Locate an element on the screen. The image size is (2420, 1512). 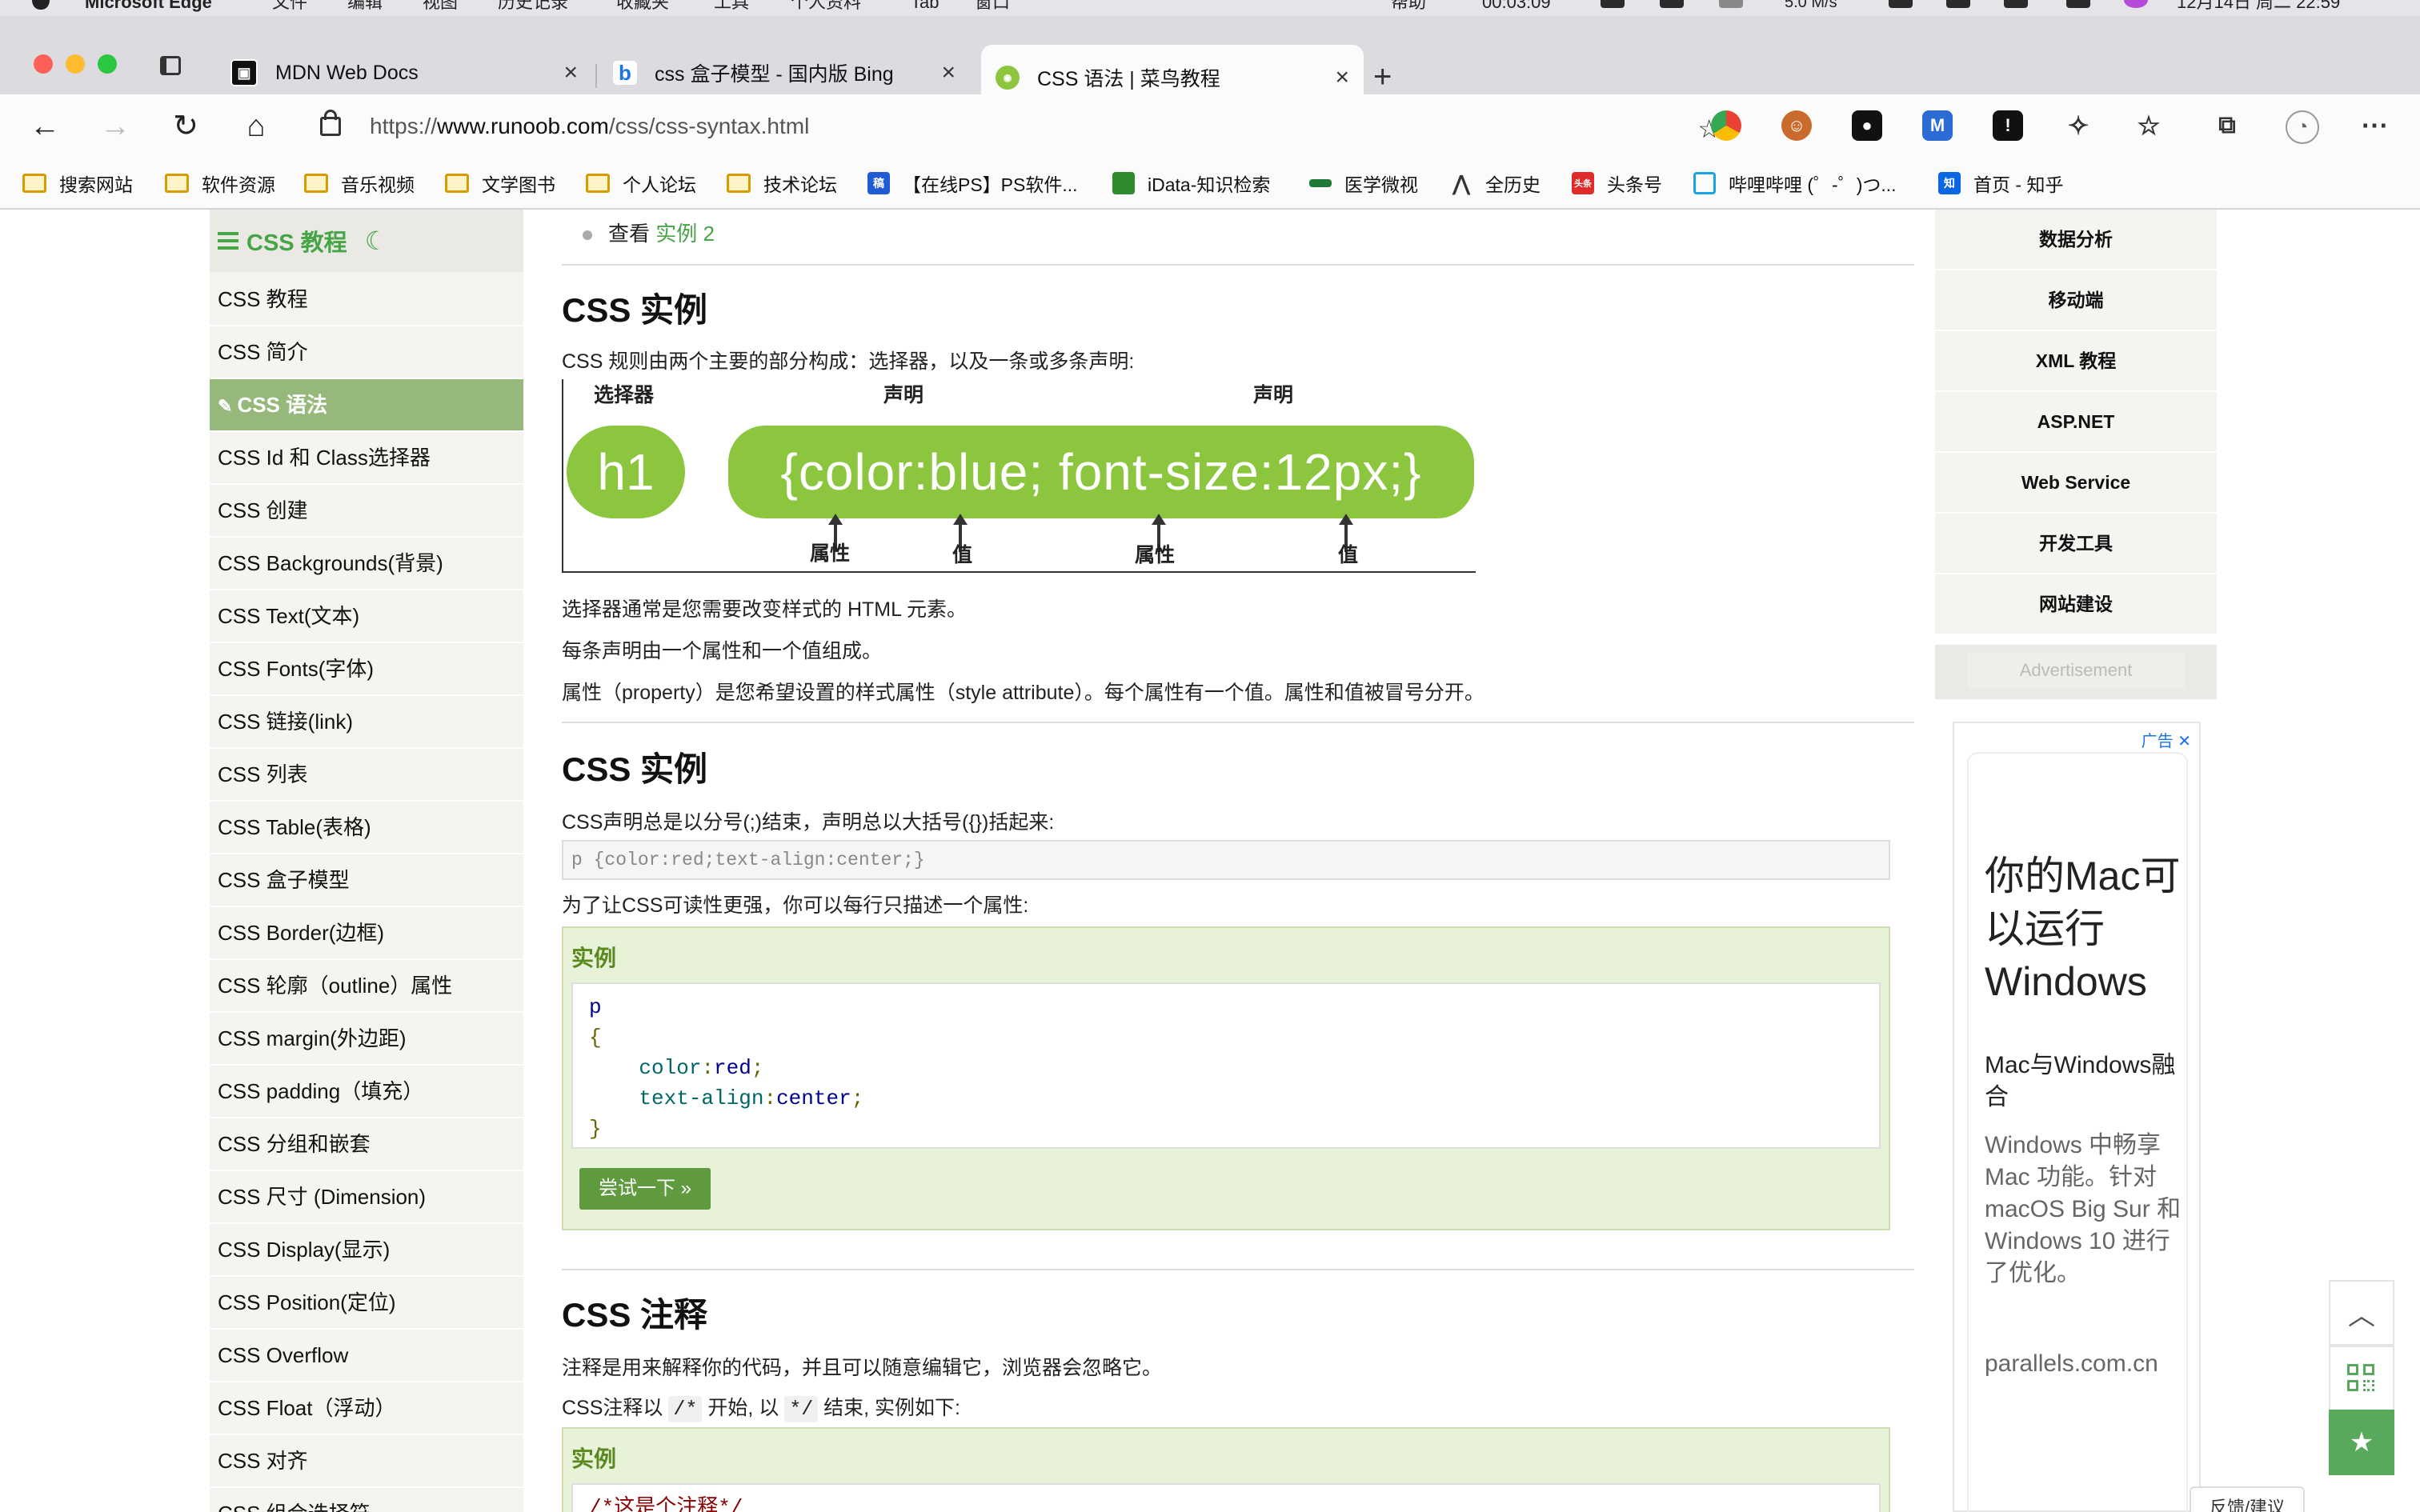
sidebar-item-active: ✎ CSS 语法 is located at coordinates (366, 405).